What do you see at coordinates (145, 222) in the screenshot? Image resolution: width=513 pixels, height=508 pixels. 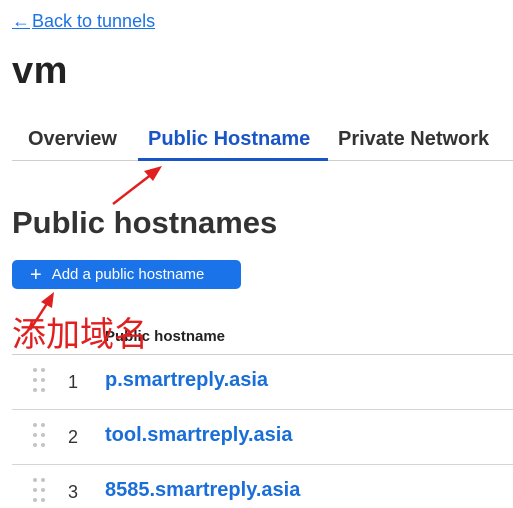 I see `section-title: Public hostnames` at bounding box center [145, 222].